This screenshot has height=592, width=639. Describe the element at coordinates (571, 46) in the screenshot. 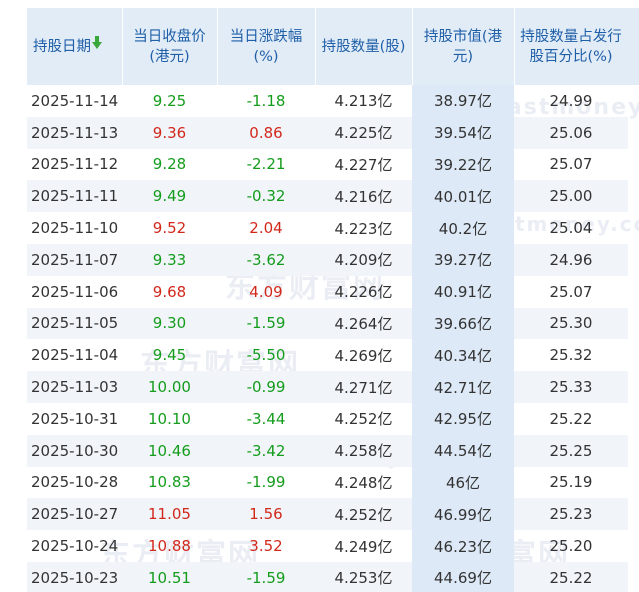

I see `header-share-pct: 持股数量占发行股百分比(%)` at that location.